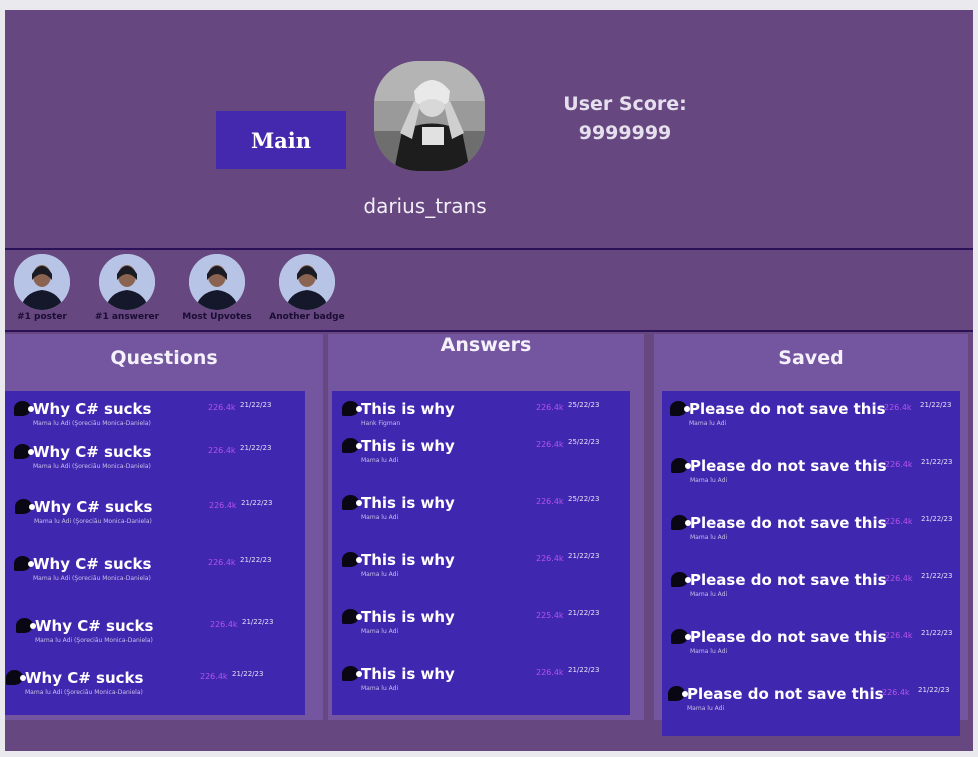 The height and width of the screenshot is (757, 978). Describe the element at coordinates (625, 119) in the screenshot. I see `user-score: User Score: 9999999` at that location.